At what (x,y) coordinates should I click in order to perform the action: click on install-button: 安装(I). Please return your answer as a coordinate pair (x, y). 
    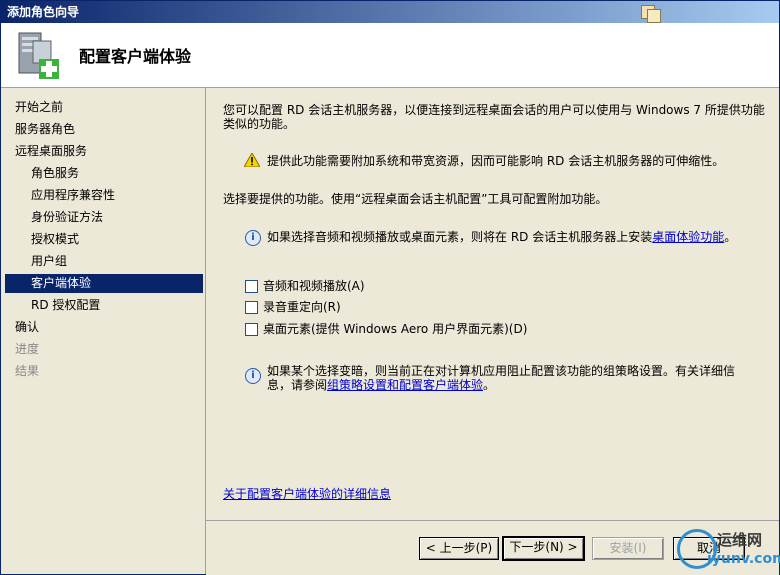
    Looking at the image, I should click on (628, 548).